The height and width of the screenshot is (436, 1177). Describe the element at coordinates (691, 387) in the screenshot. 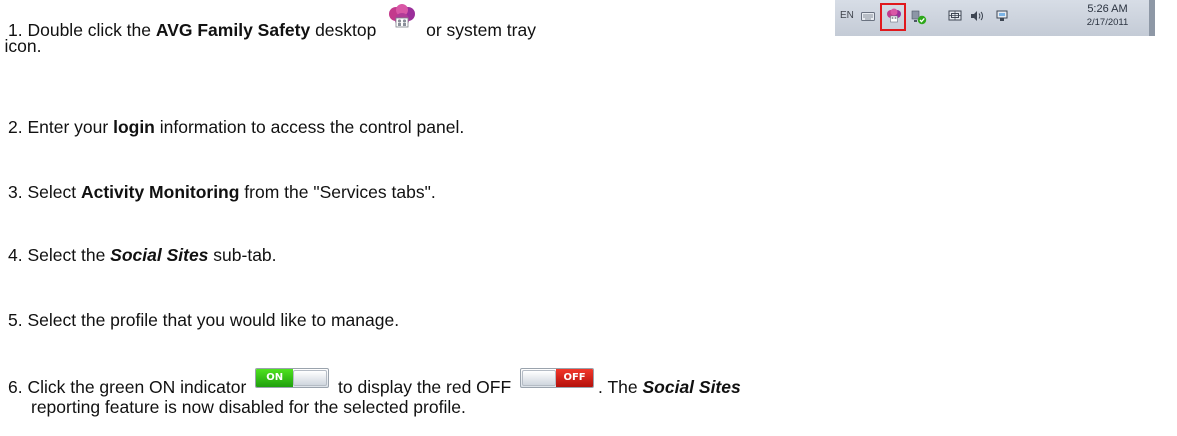

I see `step-6-social-sites: Social Sites` at that location.